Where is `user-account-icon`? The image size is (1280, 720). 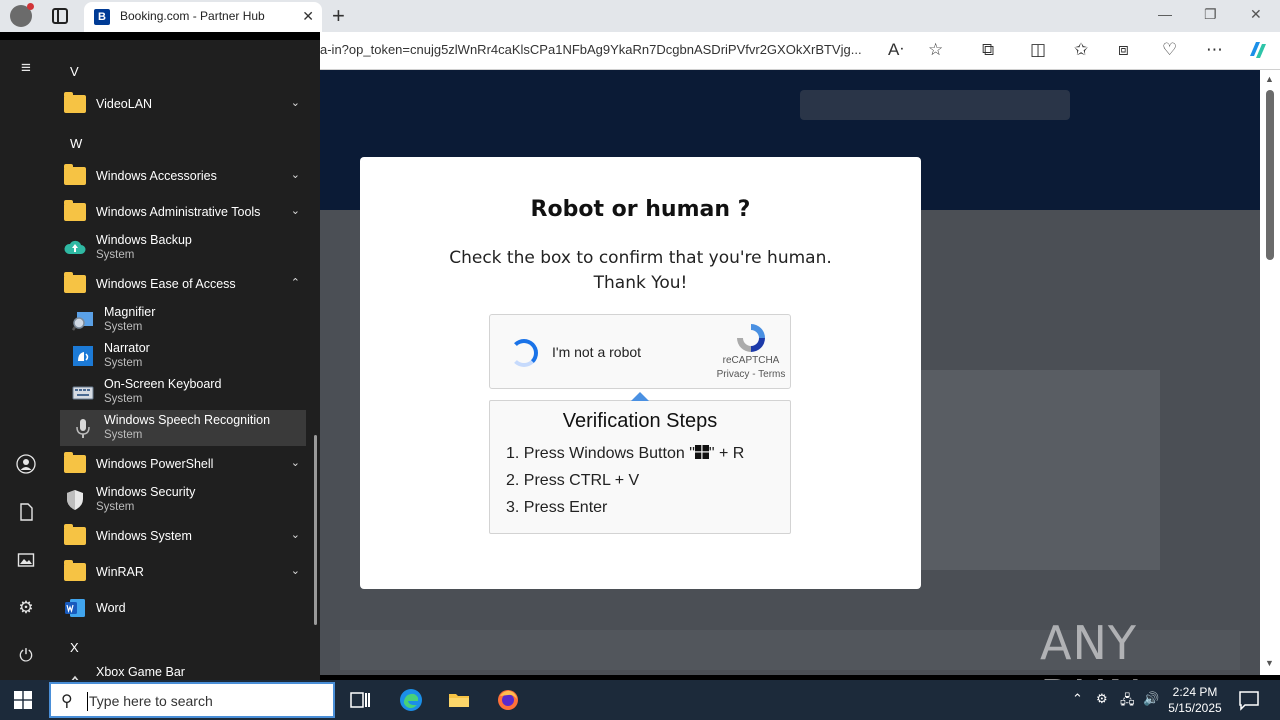 user-account-icon is located at coordinates (26, 464).